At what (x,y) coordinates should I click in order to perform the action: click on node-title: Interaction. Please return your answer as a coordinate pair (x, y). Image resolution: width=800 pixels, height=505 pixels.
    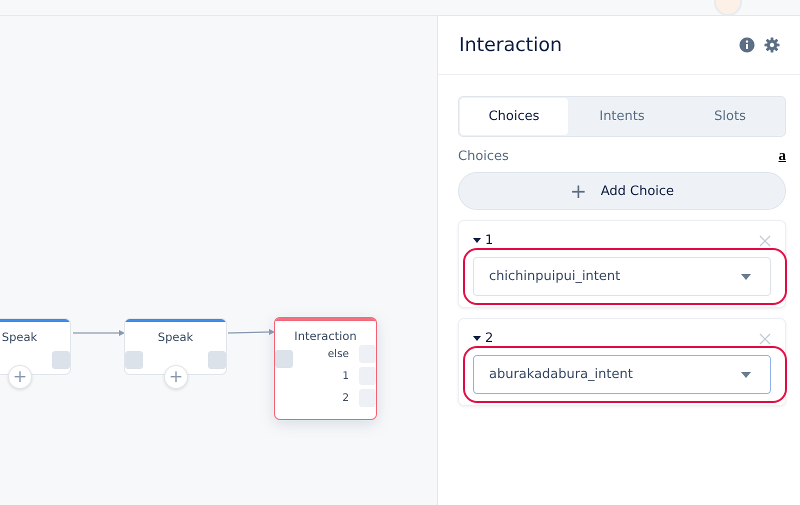
    Looking at the image, I should click on (325, 336).